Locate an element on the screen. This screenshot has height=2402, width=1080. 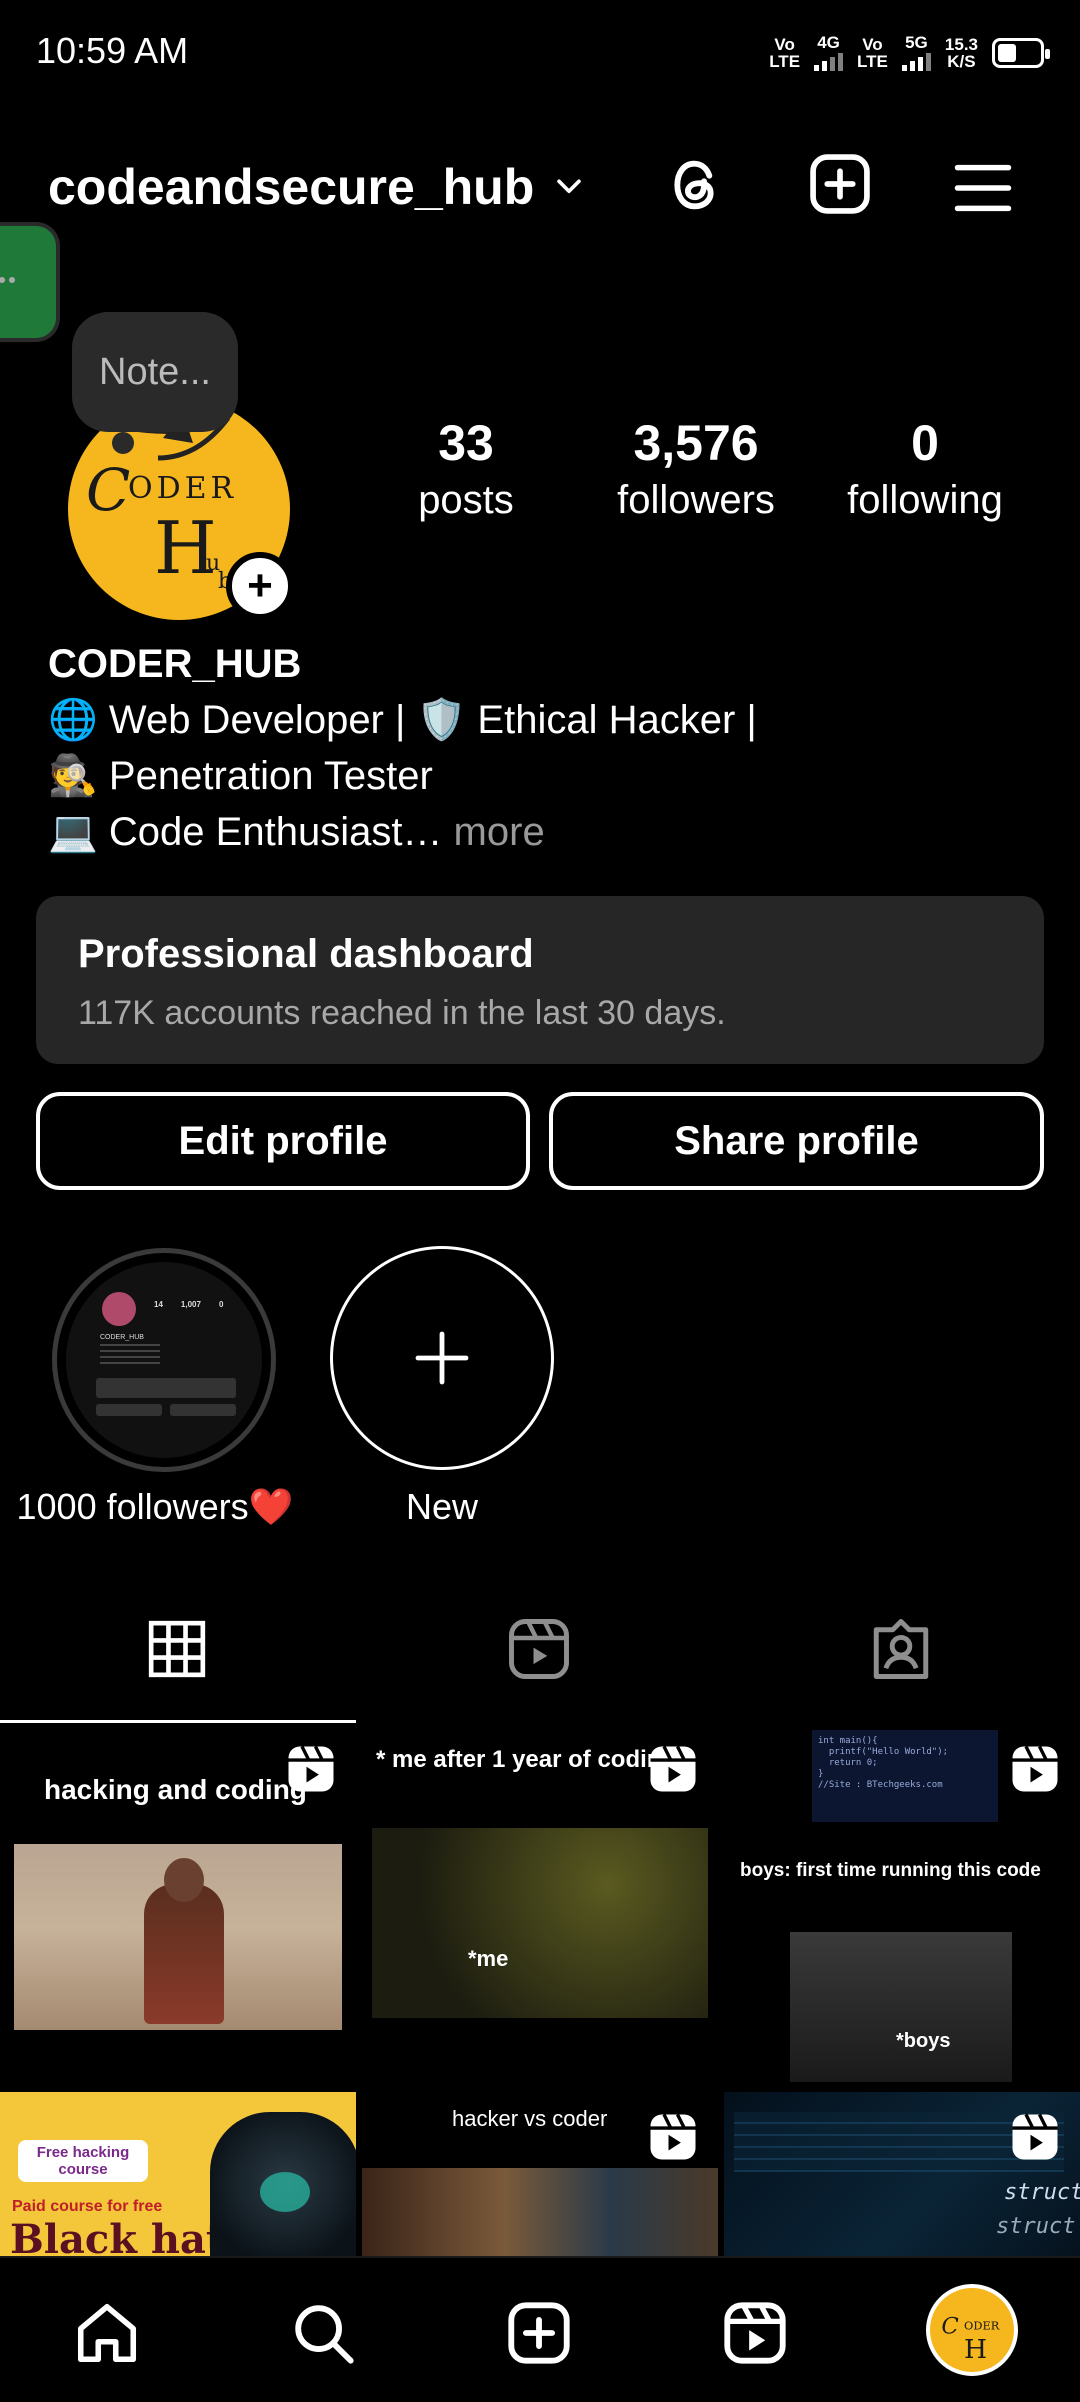
tab-grid is located at coordinates (177, 1649).